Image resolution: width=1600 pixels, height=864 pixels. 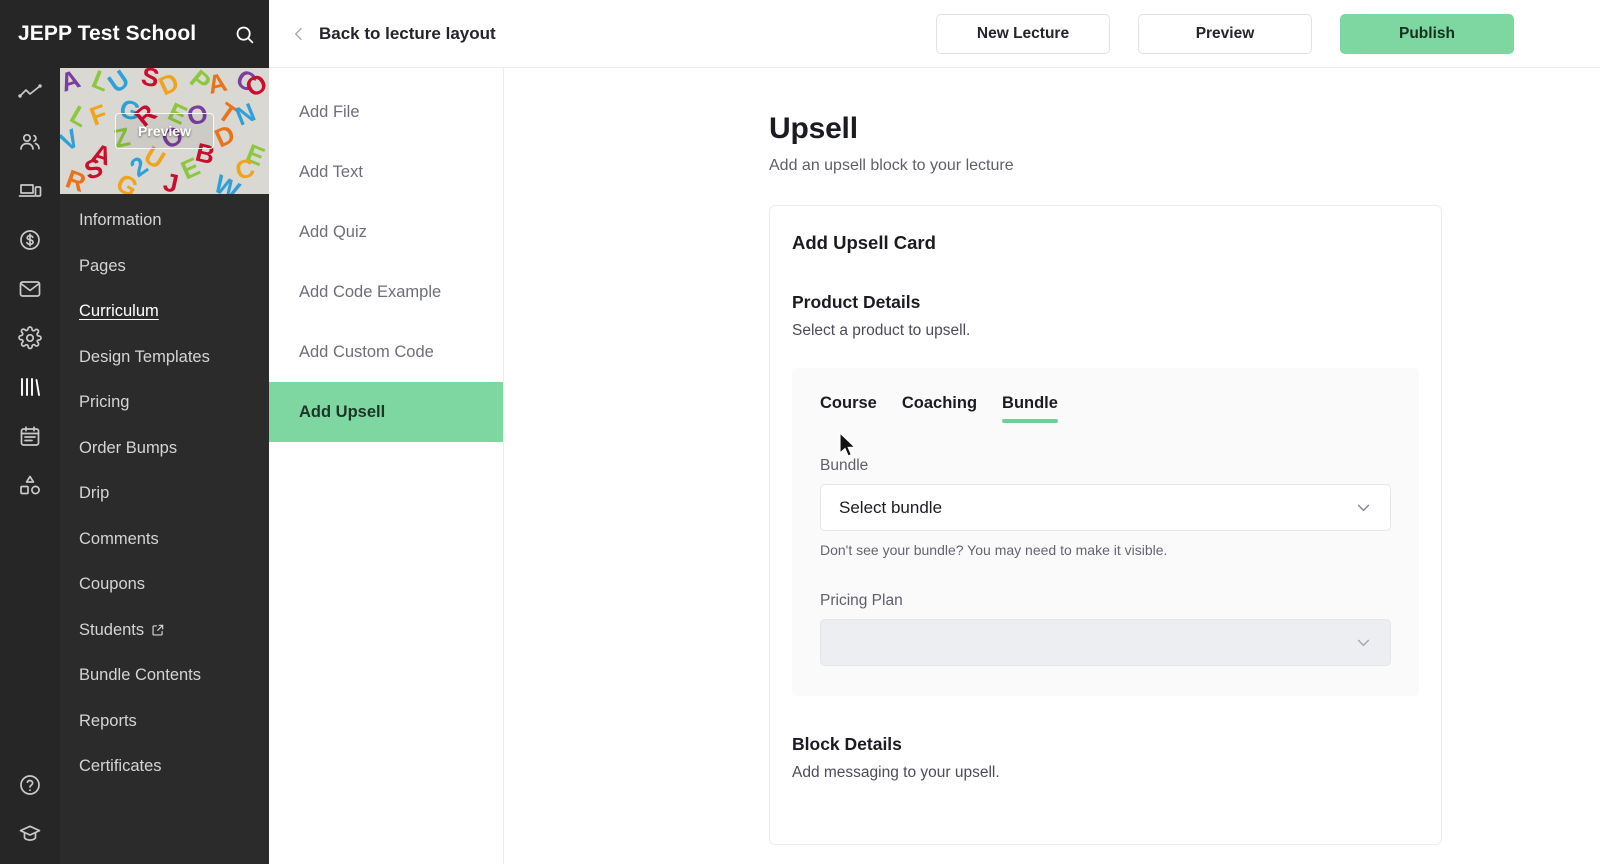 What do you see at coordinates (158, 630) in the screenshot?
I see `external-link-icon` at bounding box center [158, 630].